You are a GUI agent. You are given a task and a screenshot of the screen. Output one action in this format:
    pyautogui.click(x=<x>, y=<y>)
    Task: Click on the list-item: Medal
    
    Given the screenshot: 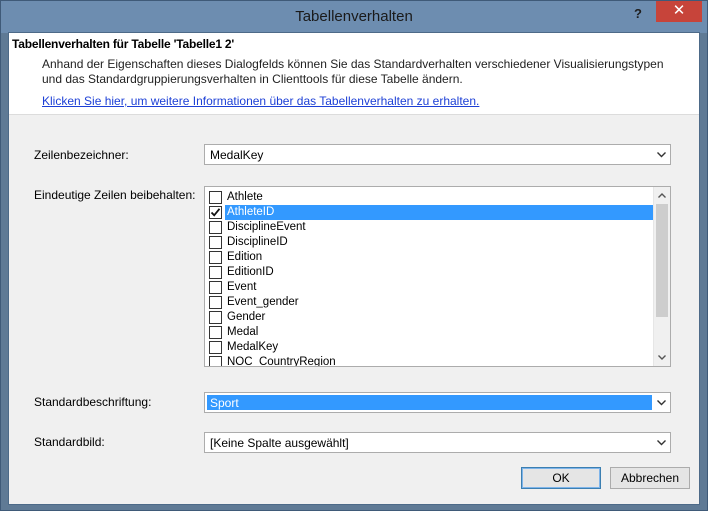 What is the action you would take?
    pyautogui.click(x=429, y=332)
    